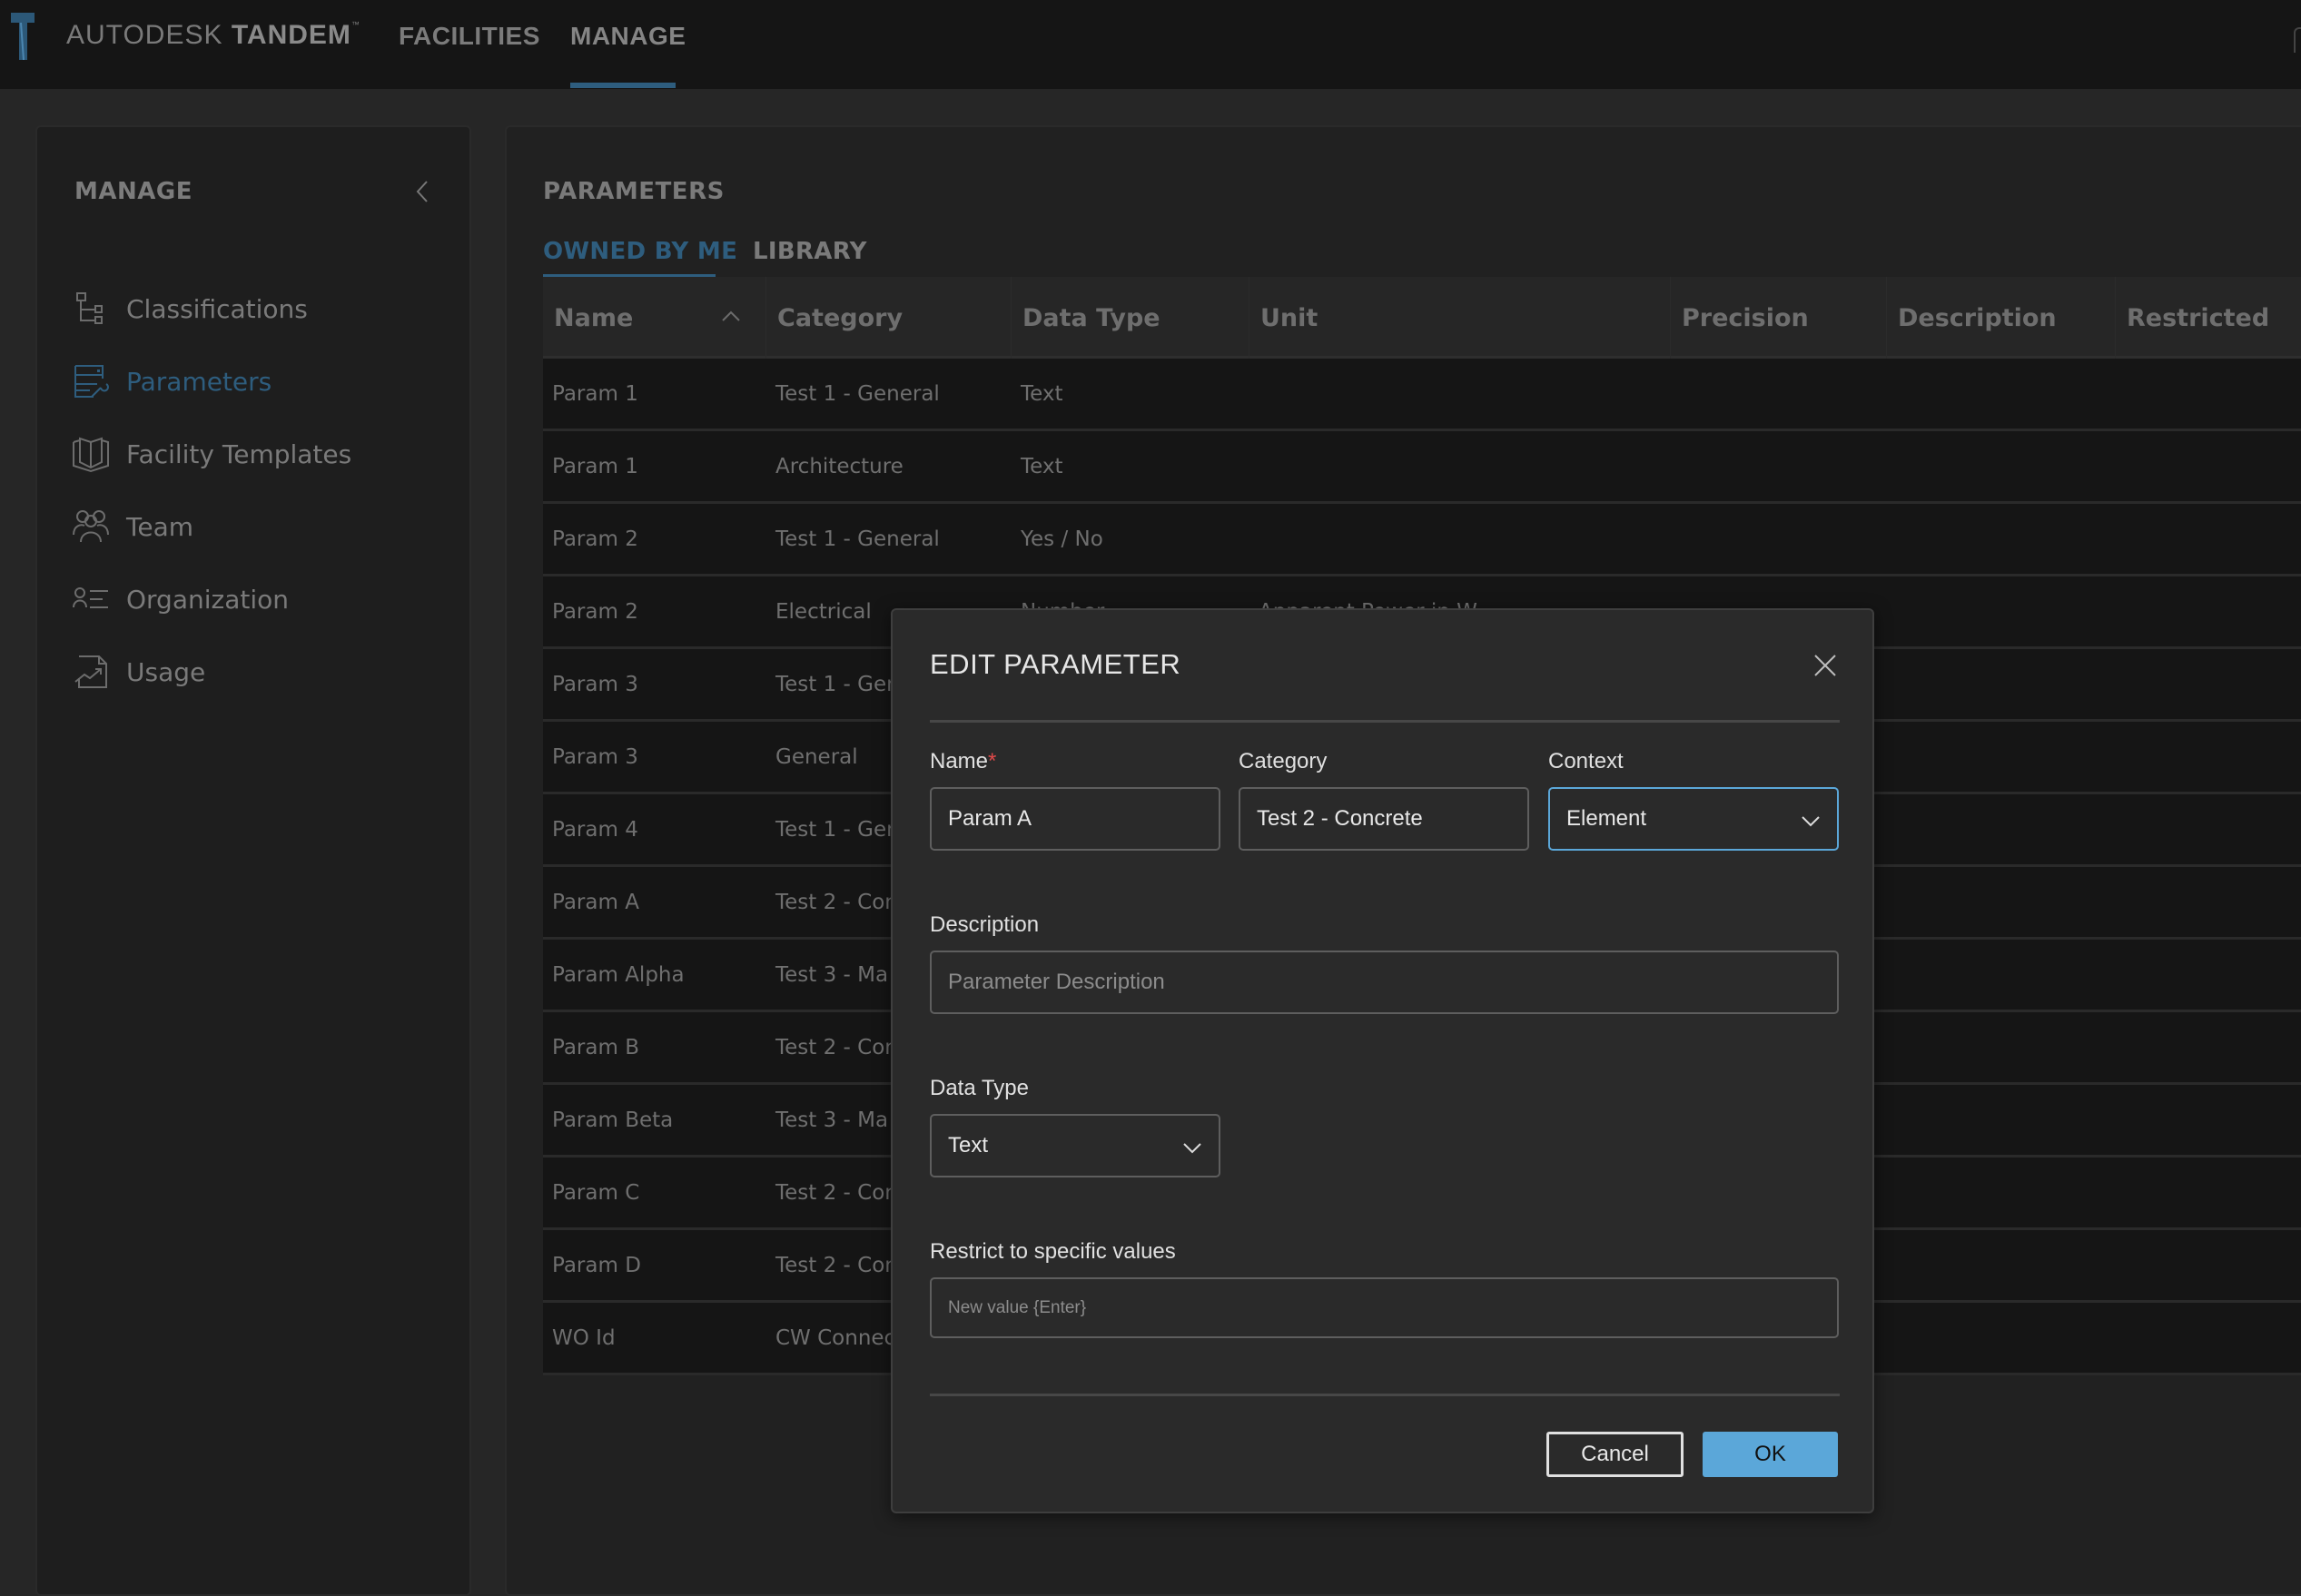 This screenshot has width=2301, height=1596. Describe the element at coordinates (968, 1145) in the screenshot. I see `data-type-select-value: Text` at that location.